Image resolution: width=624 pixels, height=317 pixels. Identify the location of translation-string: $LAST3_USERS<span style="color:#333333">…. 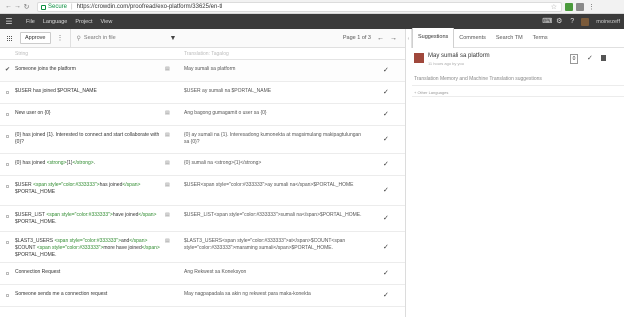
(265, 244).